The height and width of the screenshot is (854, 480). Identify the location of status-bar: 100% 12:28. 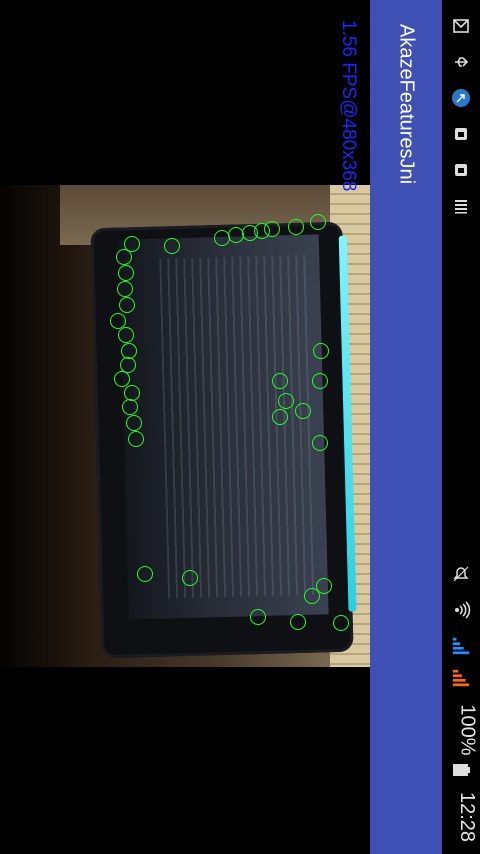
(461, 427).